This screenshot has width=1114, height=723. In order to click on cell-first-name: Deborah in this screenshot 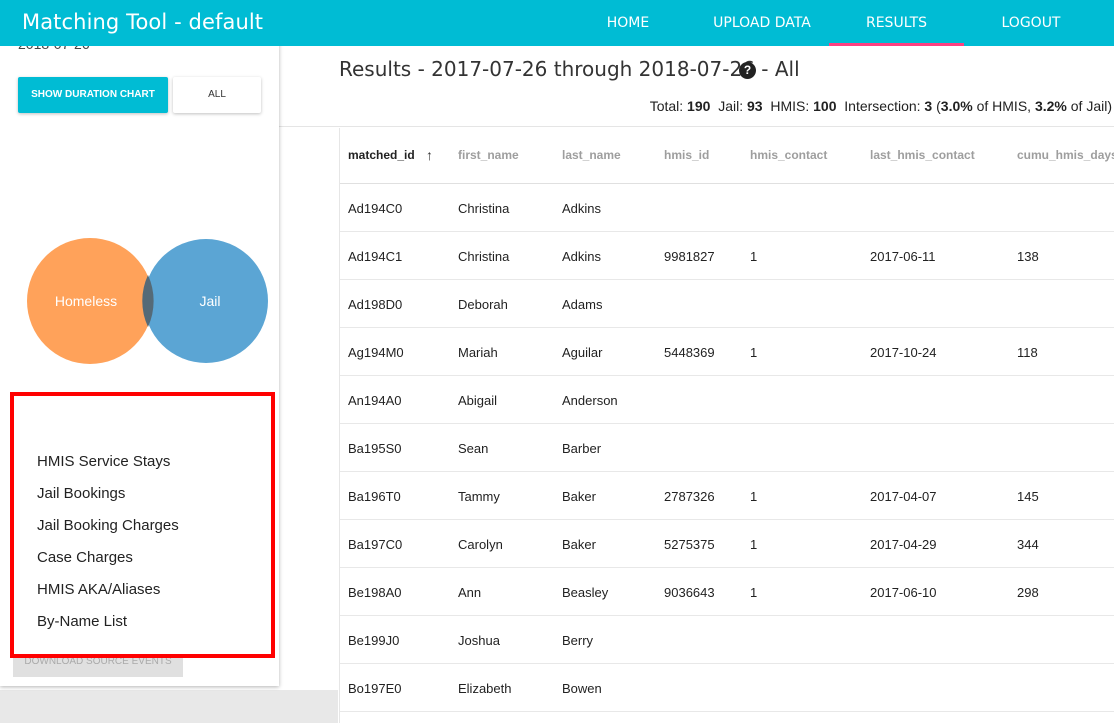, I will do `click(483, 304)`.